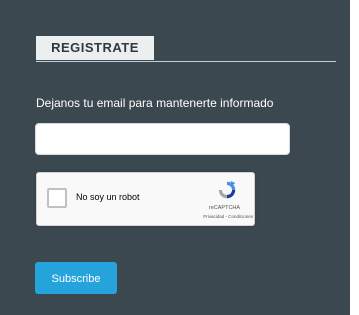  I want to click on subscribe-button: Subscribe, so click(76, 278).